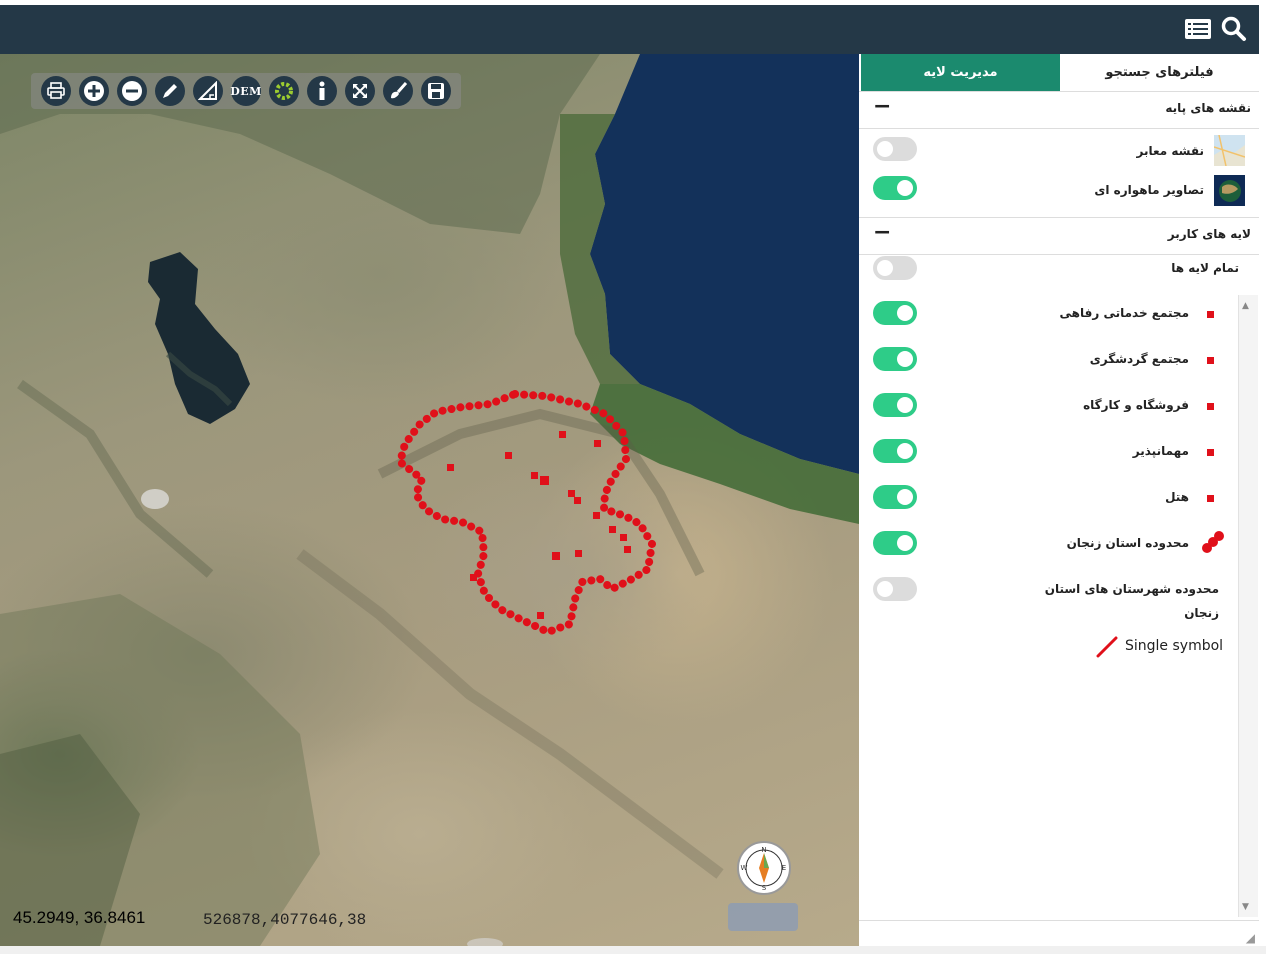 The image size is (1266, 954). Describe the element at coordinates (1198, 29) in the screenshot. I see `list-icon` at that location.